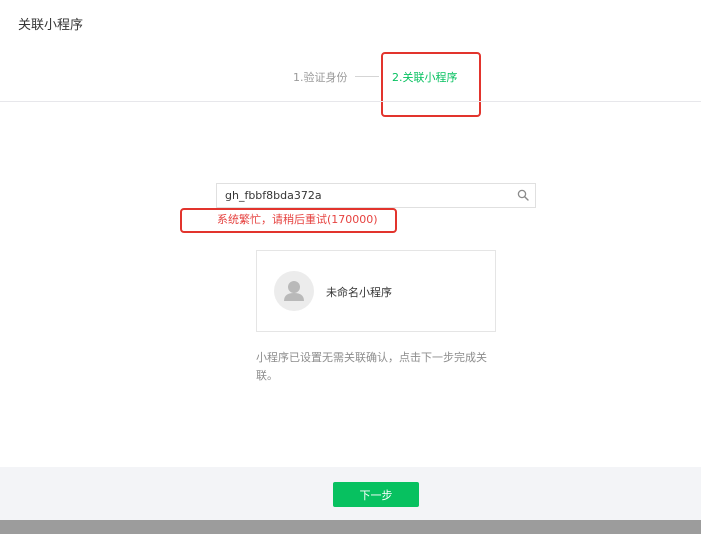  Describe the element at coordinates (359, 292) in the screenshot. I see `miniprogram-name: 未命名小程序` at that location.